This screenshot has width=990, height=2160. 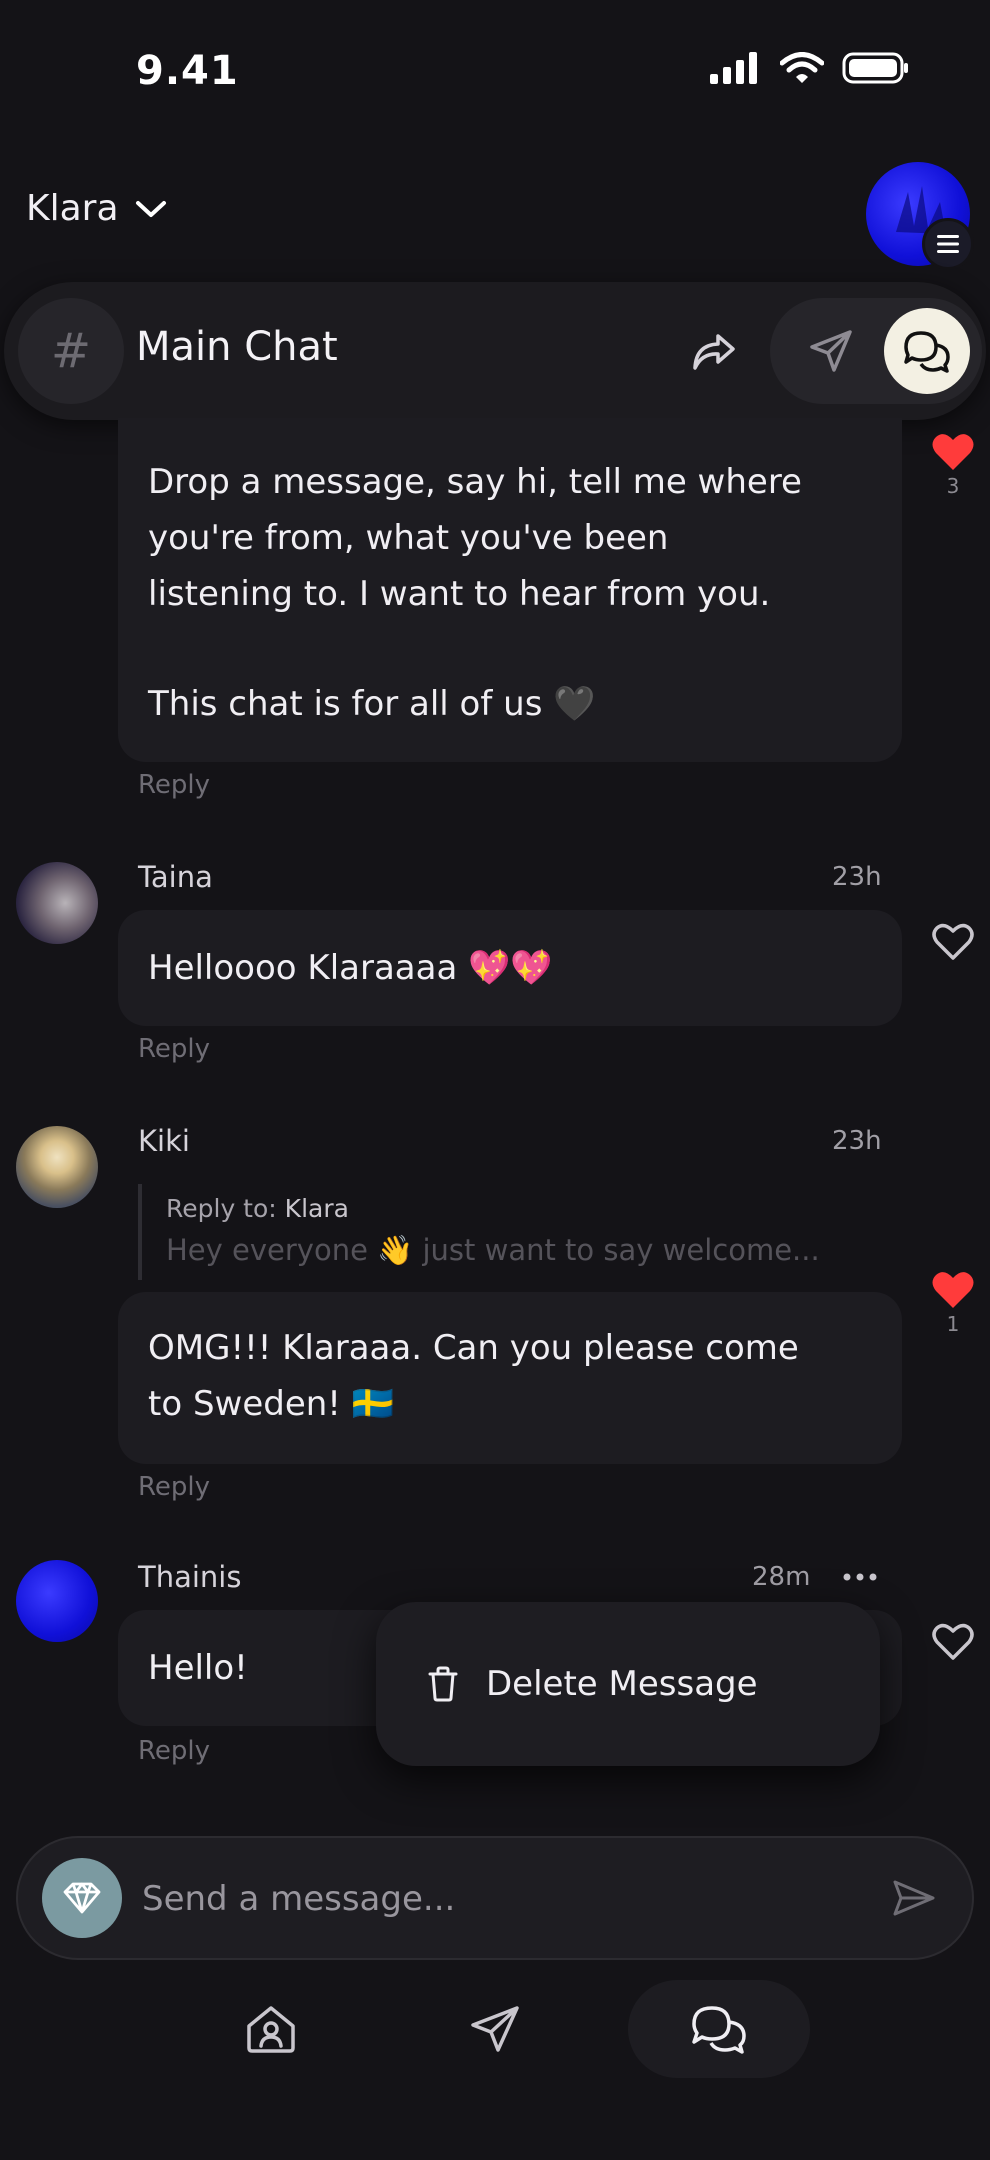 I want to click on status-time: 9.41, so click(x=187, y=71).